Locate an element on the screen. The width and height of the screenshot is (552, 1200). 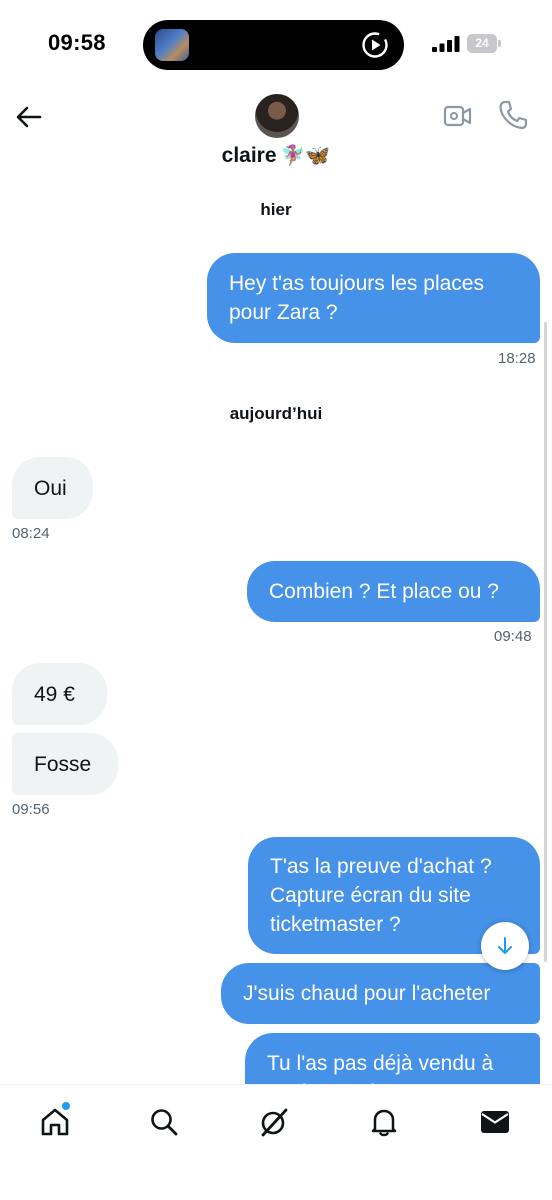
status-time: 09:58 is located at coordinates (77, 42).